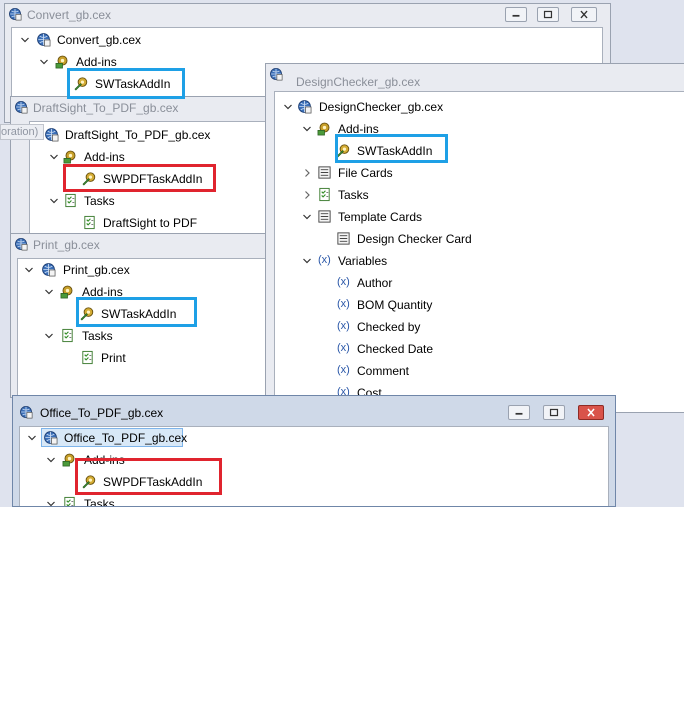  I want to click on designchecker-title-bar: DesignChecker_gb.cex, so click(475, 76).